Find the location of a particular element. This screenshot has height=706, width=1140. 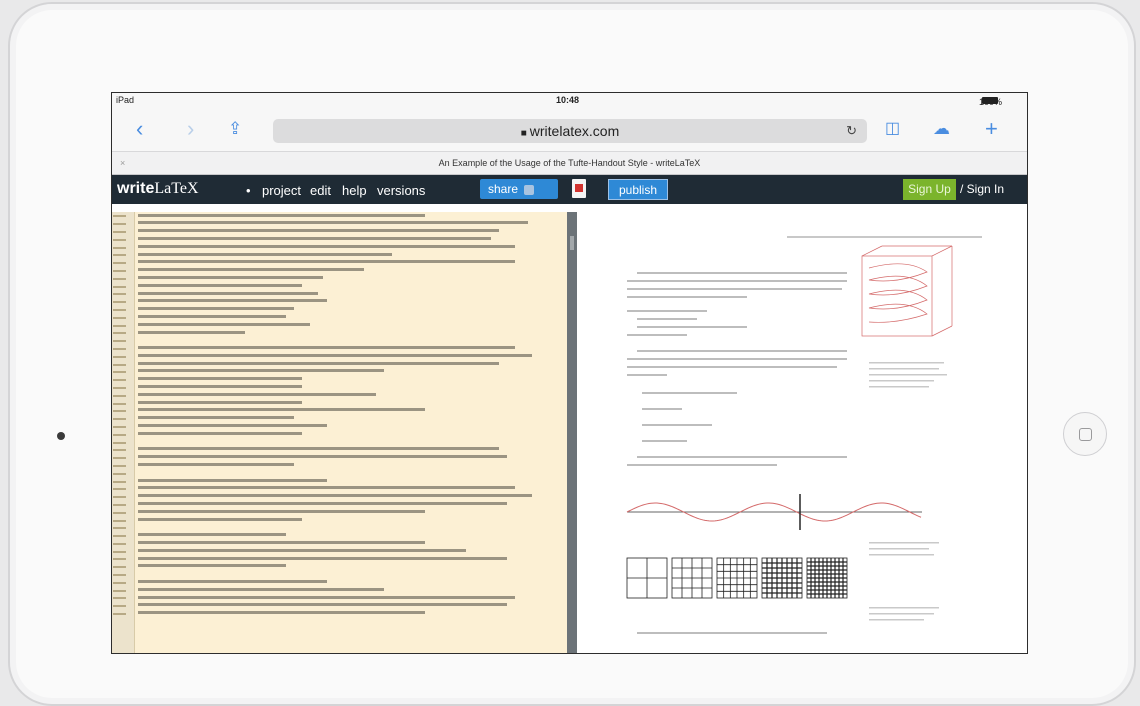

home-button is located at coordinates (1085, 434).